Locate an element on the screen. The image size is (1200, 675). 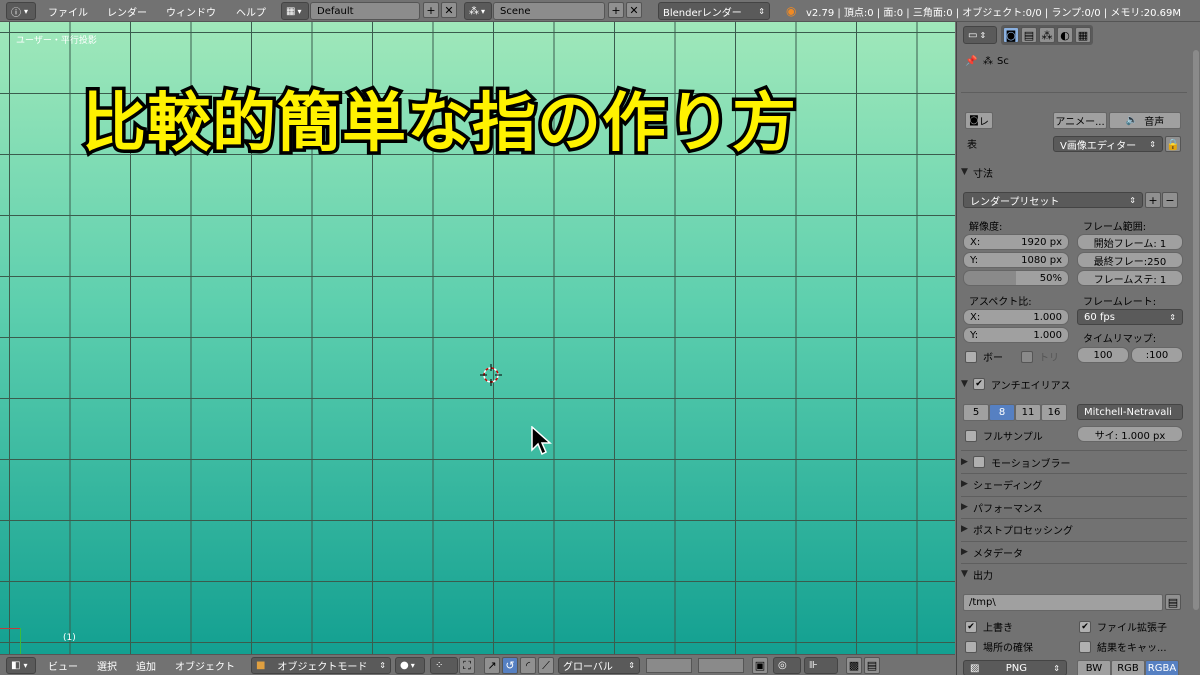
screen-layout-icon-button: ▦ ▾ is located at coordinates (295, 11).